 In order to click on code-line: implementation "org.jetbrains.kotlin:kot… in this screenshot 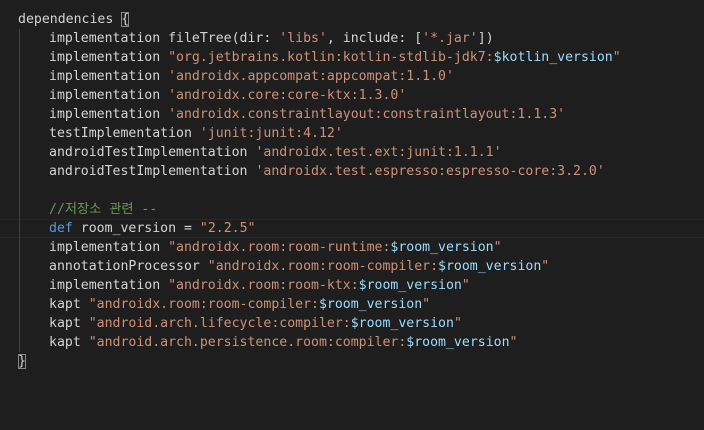, I will do `click(319, 57)`.